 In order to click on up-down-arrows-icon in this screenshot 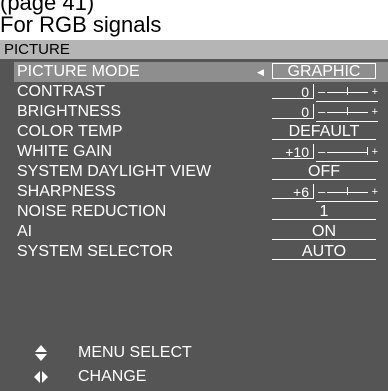, I will do `click(41, 353)`.